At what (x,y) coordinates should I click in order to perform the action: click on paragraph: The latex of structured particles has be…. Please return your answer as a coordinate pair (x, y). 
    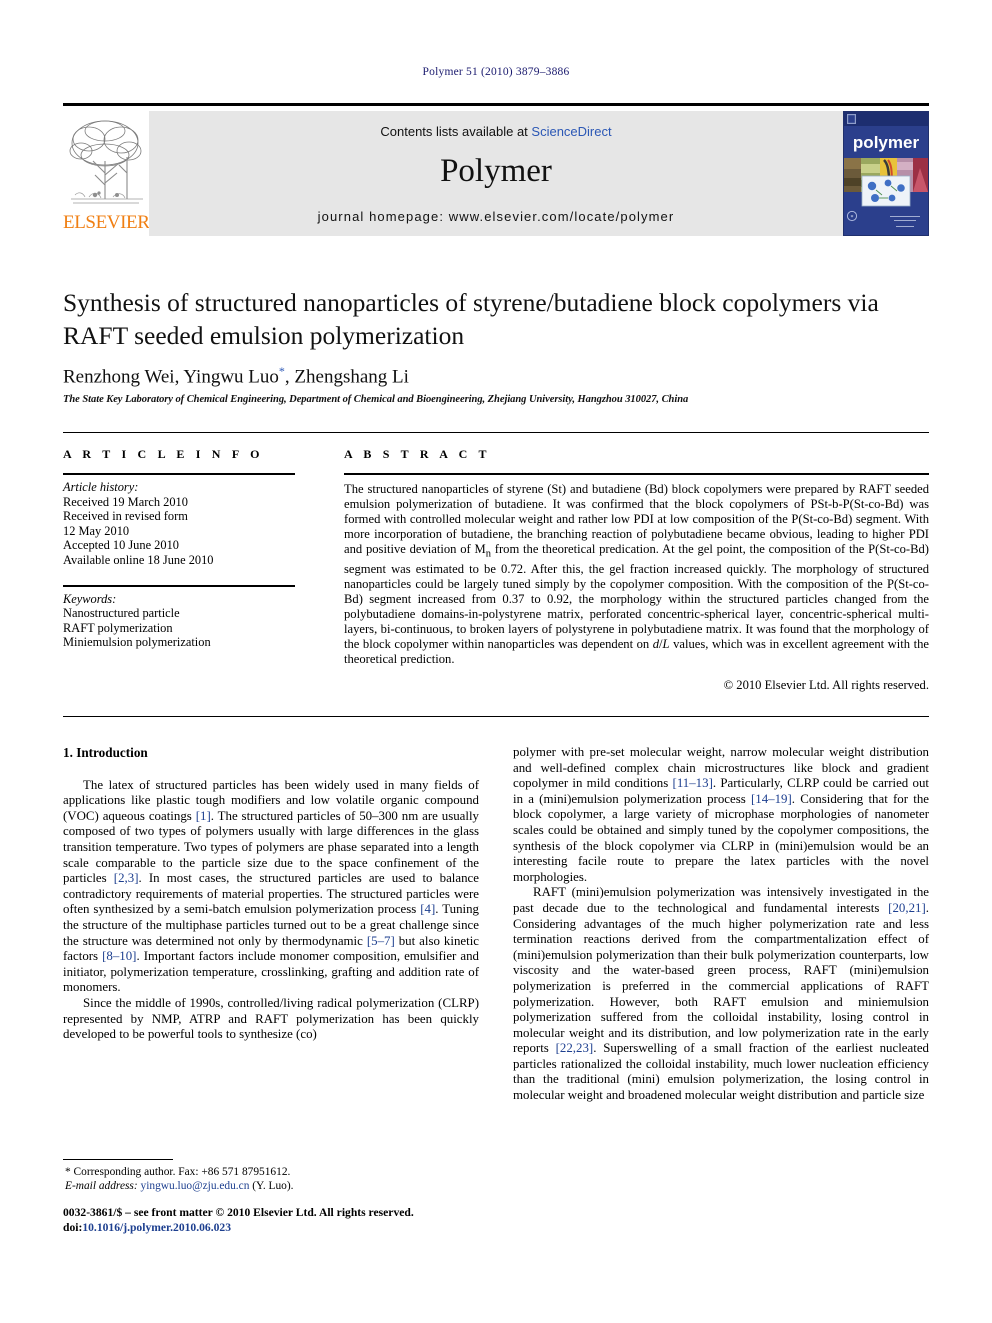
    Looking at the image, I should click on (271, 886).